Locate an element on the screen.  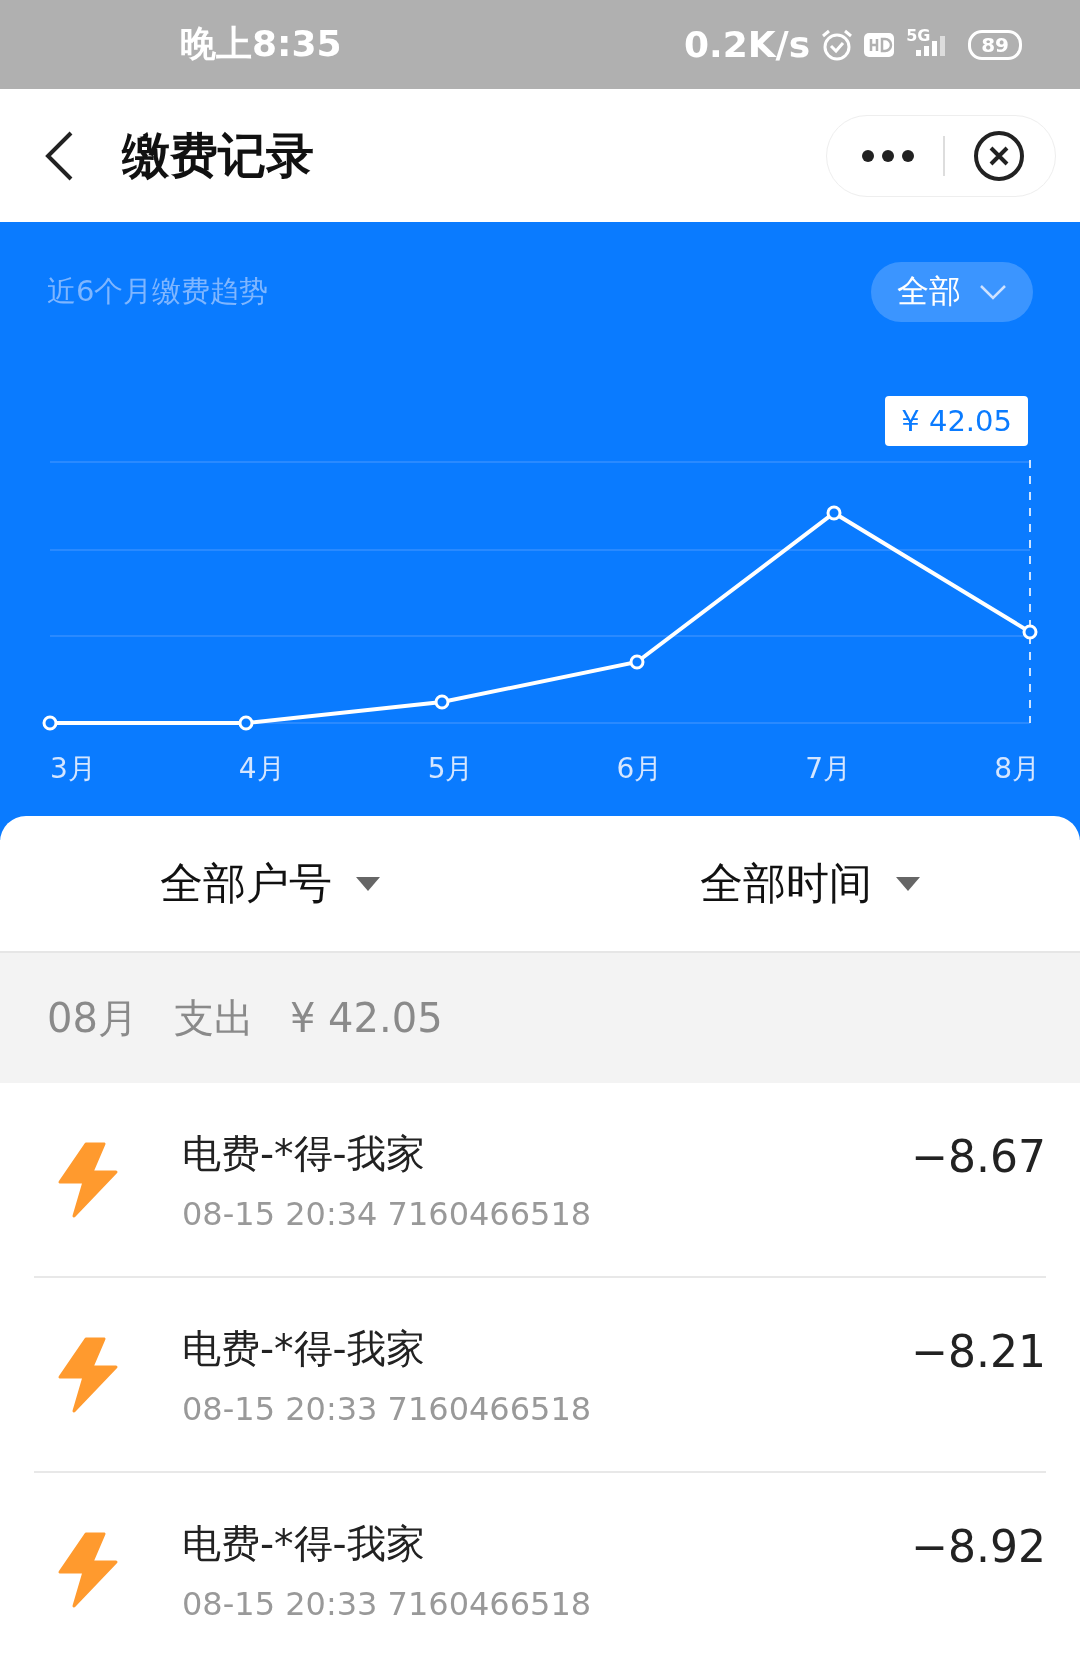
expense-label: 支出 is located at coordinates (213, 1018).